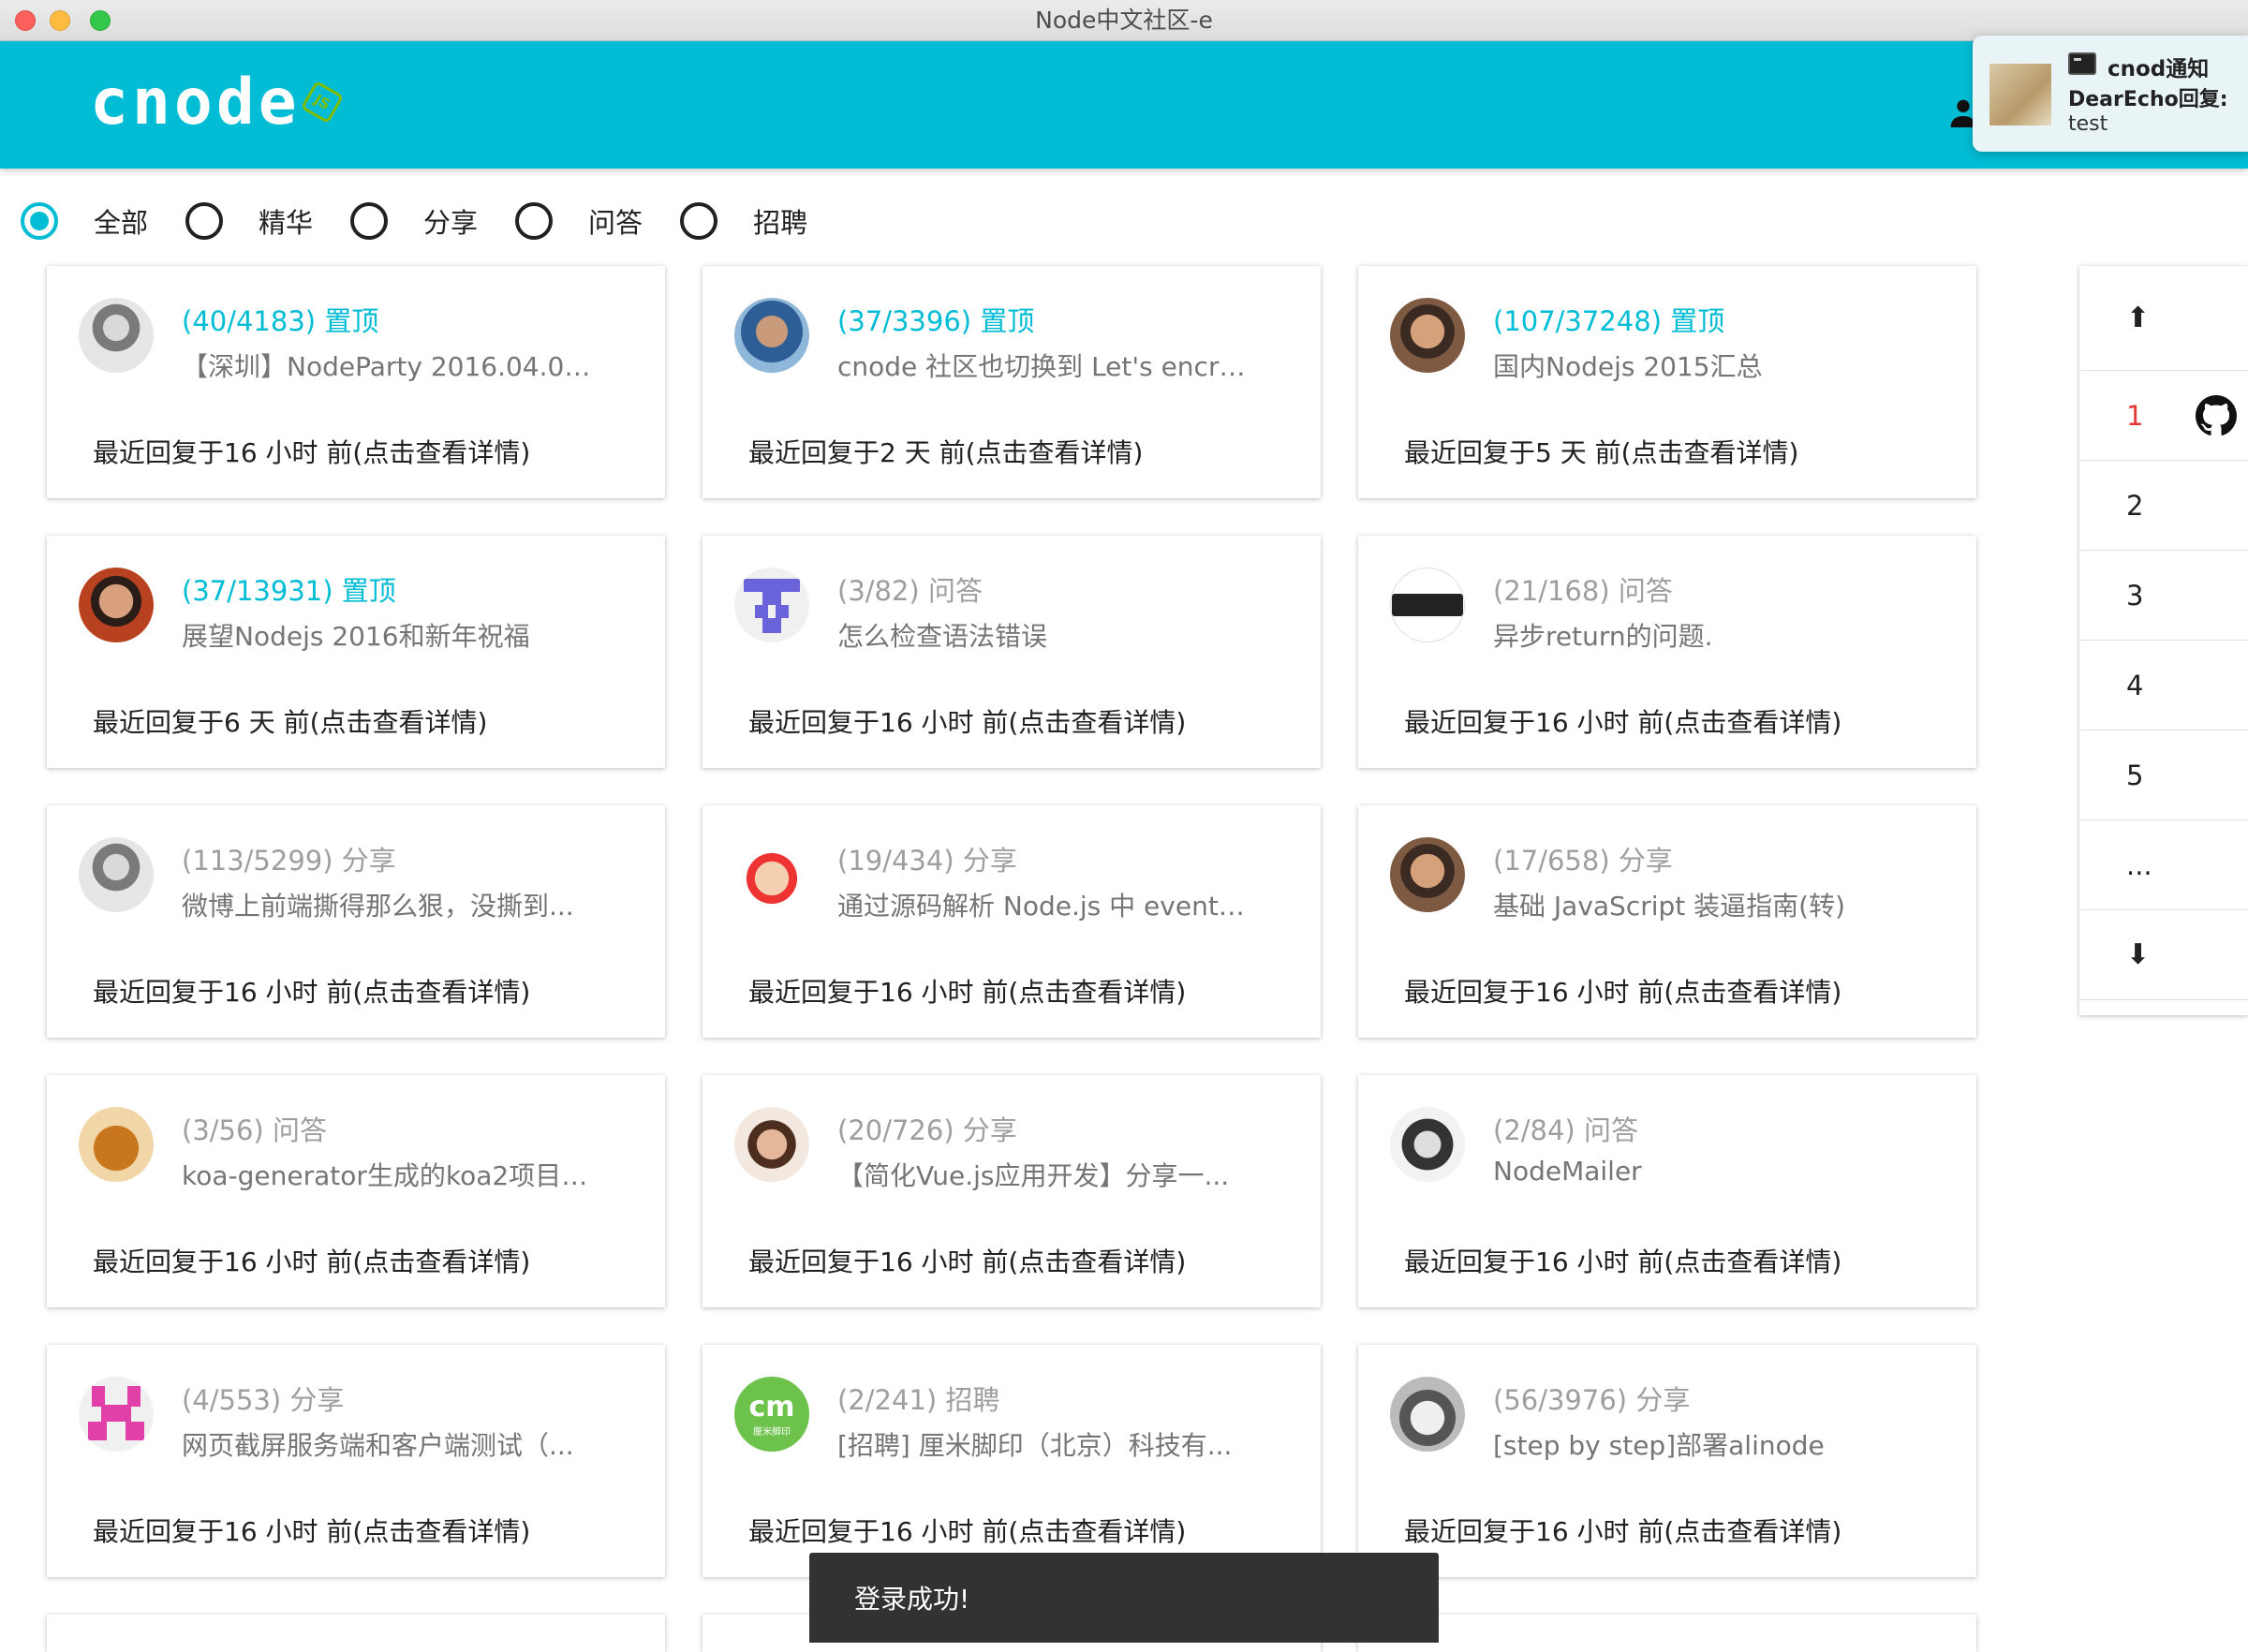  What do you see at coordinates (280, 321) in the screenshot?
I see `topic-stats: (40/4183) 置顶` at bounding box center [280, 321].